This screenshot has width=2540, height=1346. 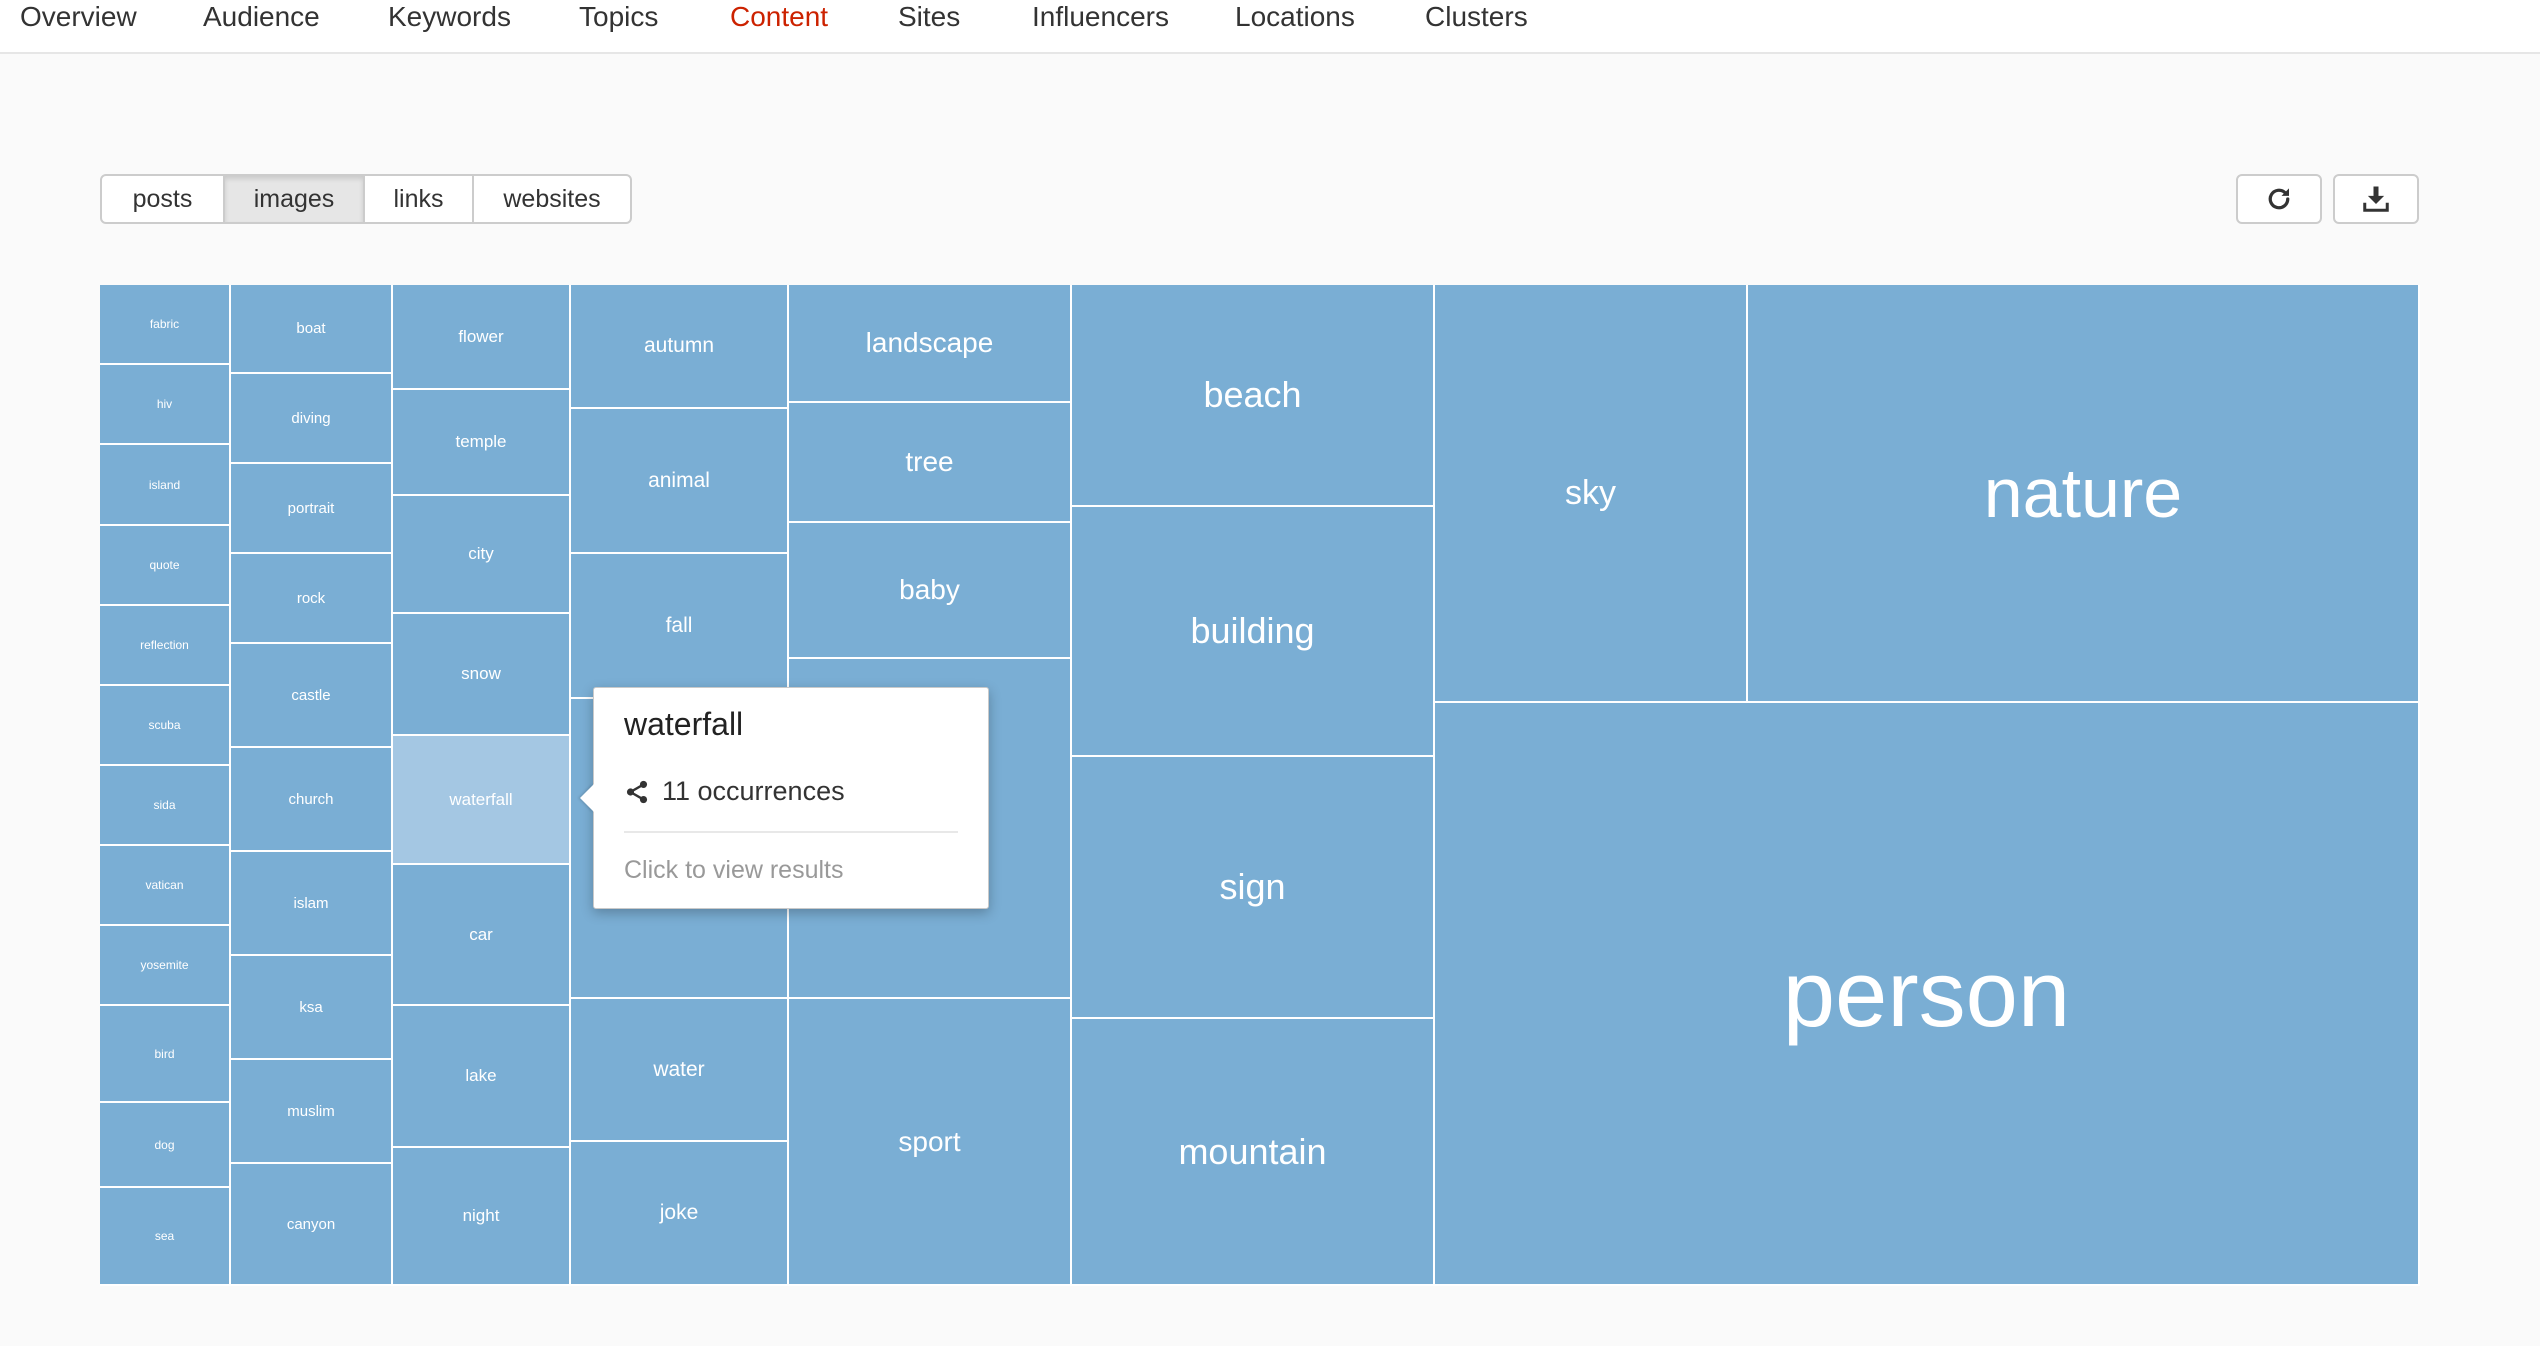 I want to click on treemap-tile-fall: fall, so click(x=680, y=626).